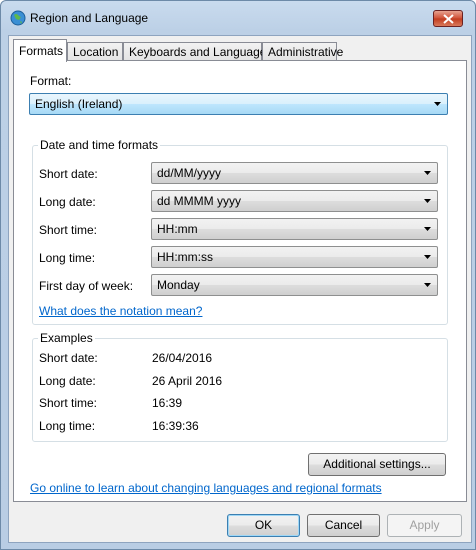  I want to click on long-time-label: Long time:, so click(67, 258).